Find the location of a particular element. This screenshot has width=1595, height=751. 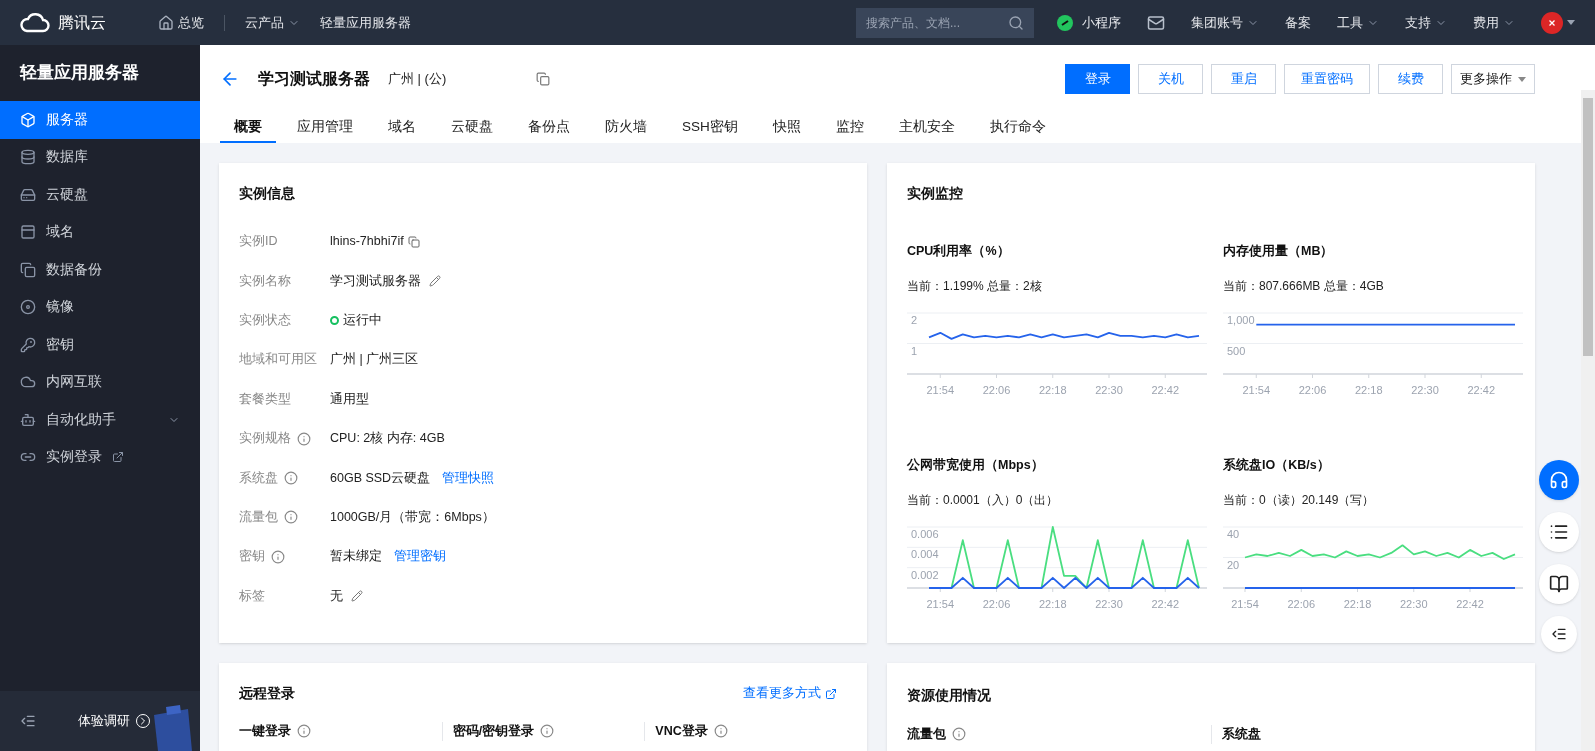

field-value: lhins-7hbhi7if is located at coordinates (367, 242).